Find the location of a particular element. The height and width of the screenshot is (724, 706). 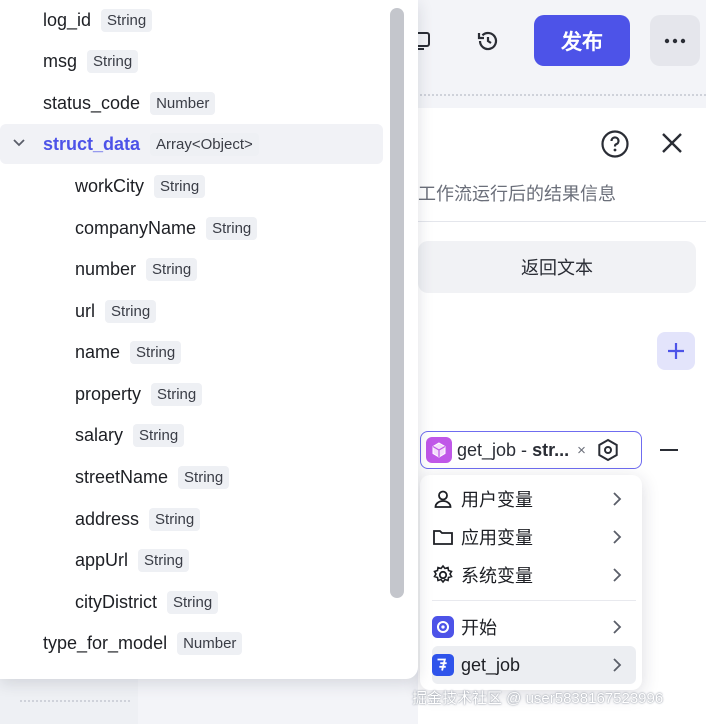

remove-row-icon is located at coordinates (669, 450).